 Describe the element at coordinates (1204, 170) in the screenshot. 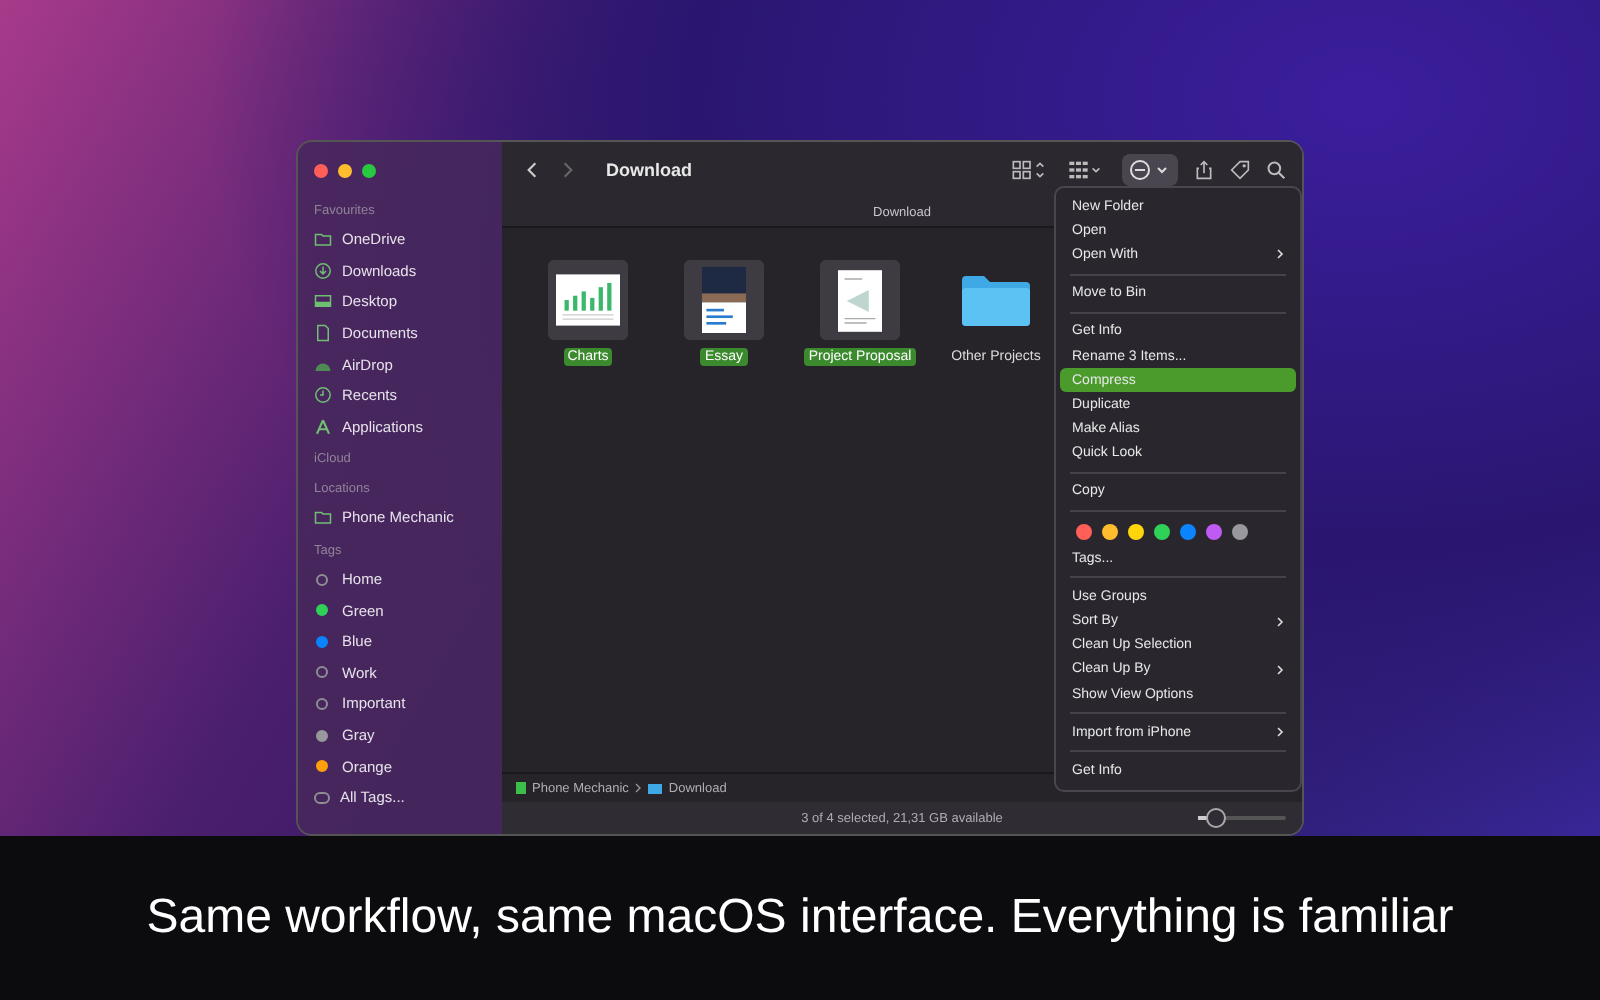

I see `share-icon` at that location.